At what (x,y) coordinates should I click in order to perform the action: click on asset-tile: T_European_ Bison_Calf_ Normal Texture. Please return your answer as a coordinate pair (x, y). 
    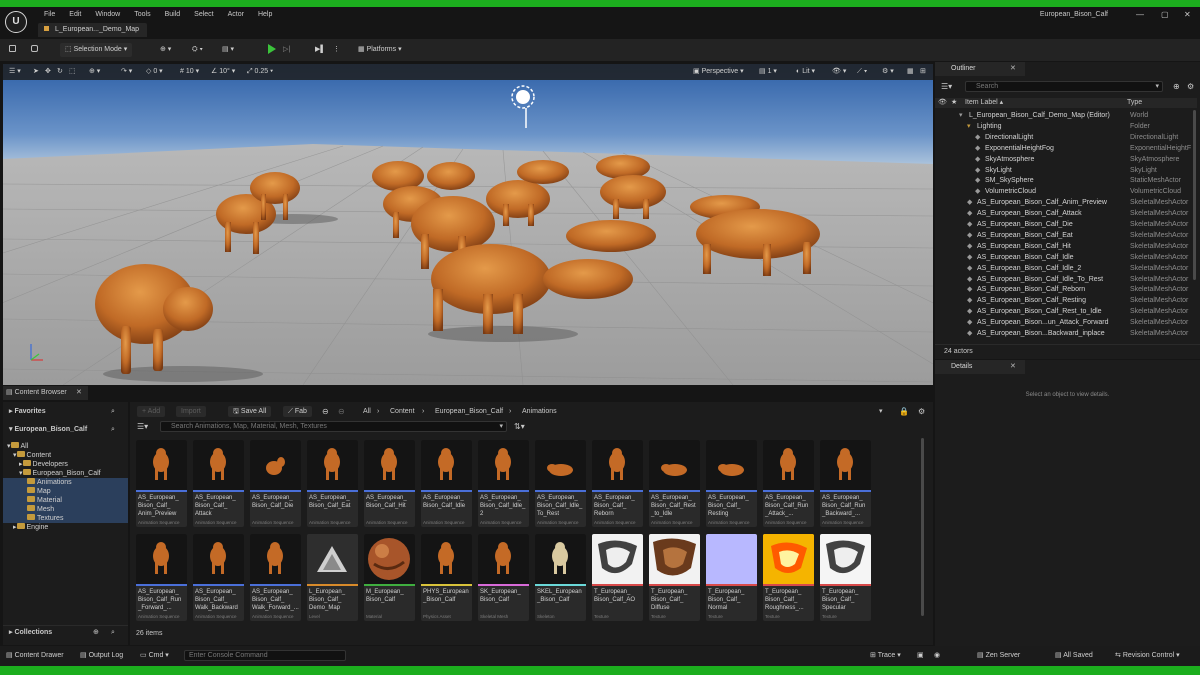
    Looking at the image, I should click on (731, 577).